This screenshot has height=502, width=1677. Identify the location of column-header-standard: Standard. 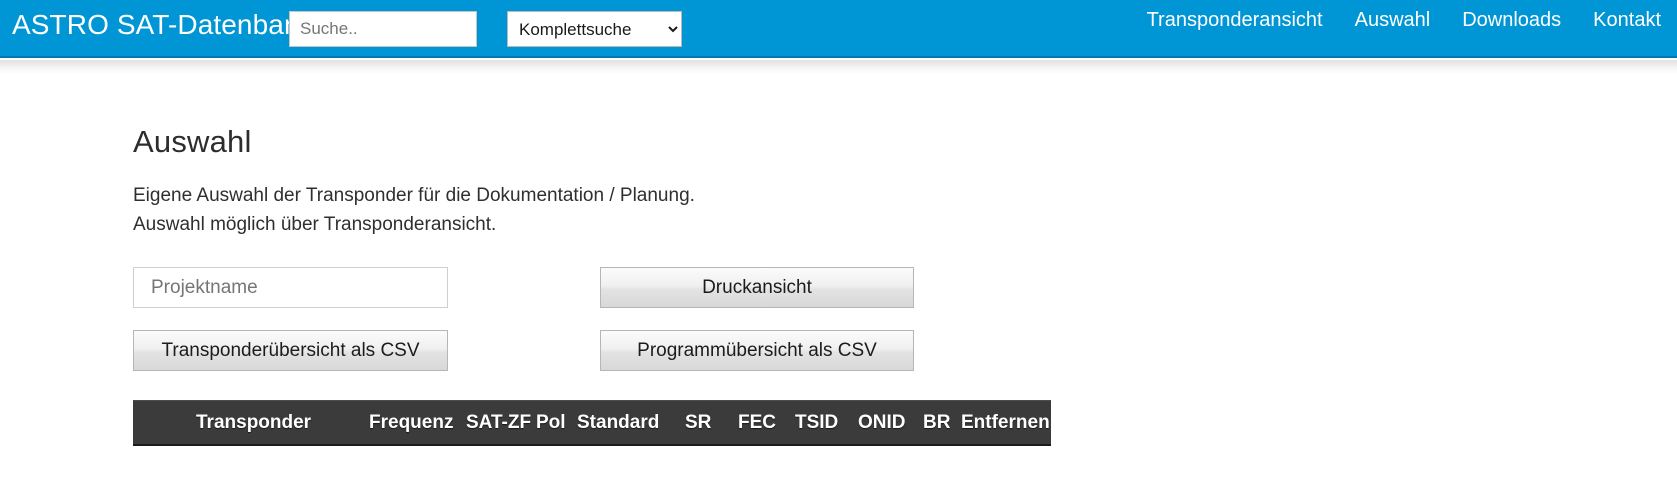
(618, 422).